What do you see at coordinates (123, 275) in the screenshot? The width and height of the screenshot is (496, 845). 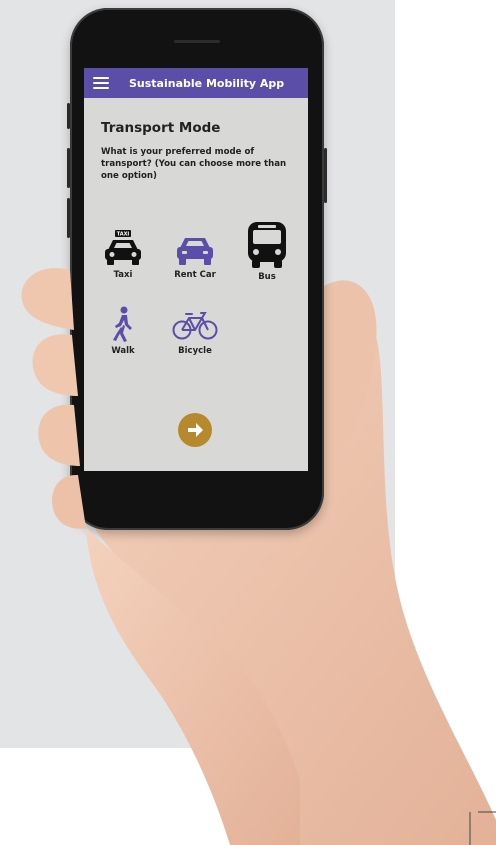 I see `mode-label: Taxi` at bounding box center [123, 275].